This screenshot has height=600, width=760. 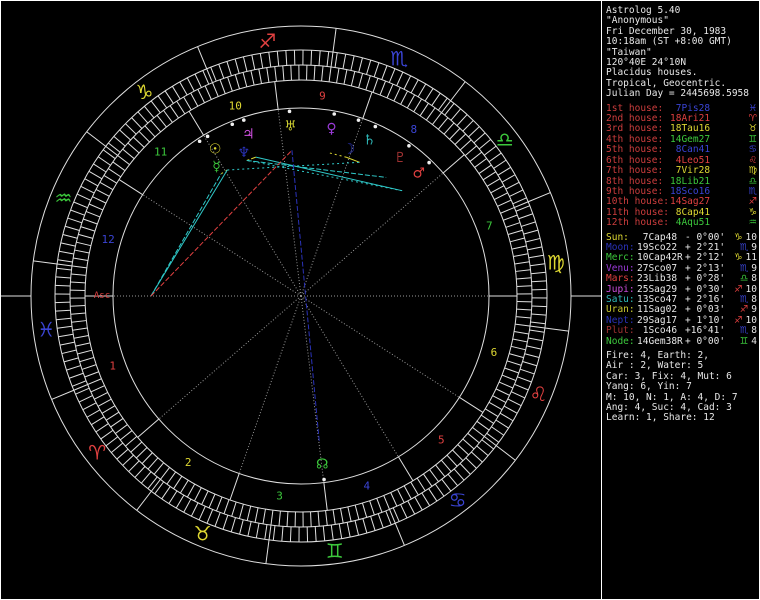 What do you see at coordinates (690, 223) in the screenshot?
I see `house-cusp-value: 4Aqu51` at bounding box center [690, 223].